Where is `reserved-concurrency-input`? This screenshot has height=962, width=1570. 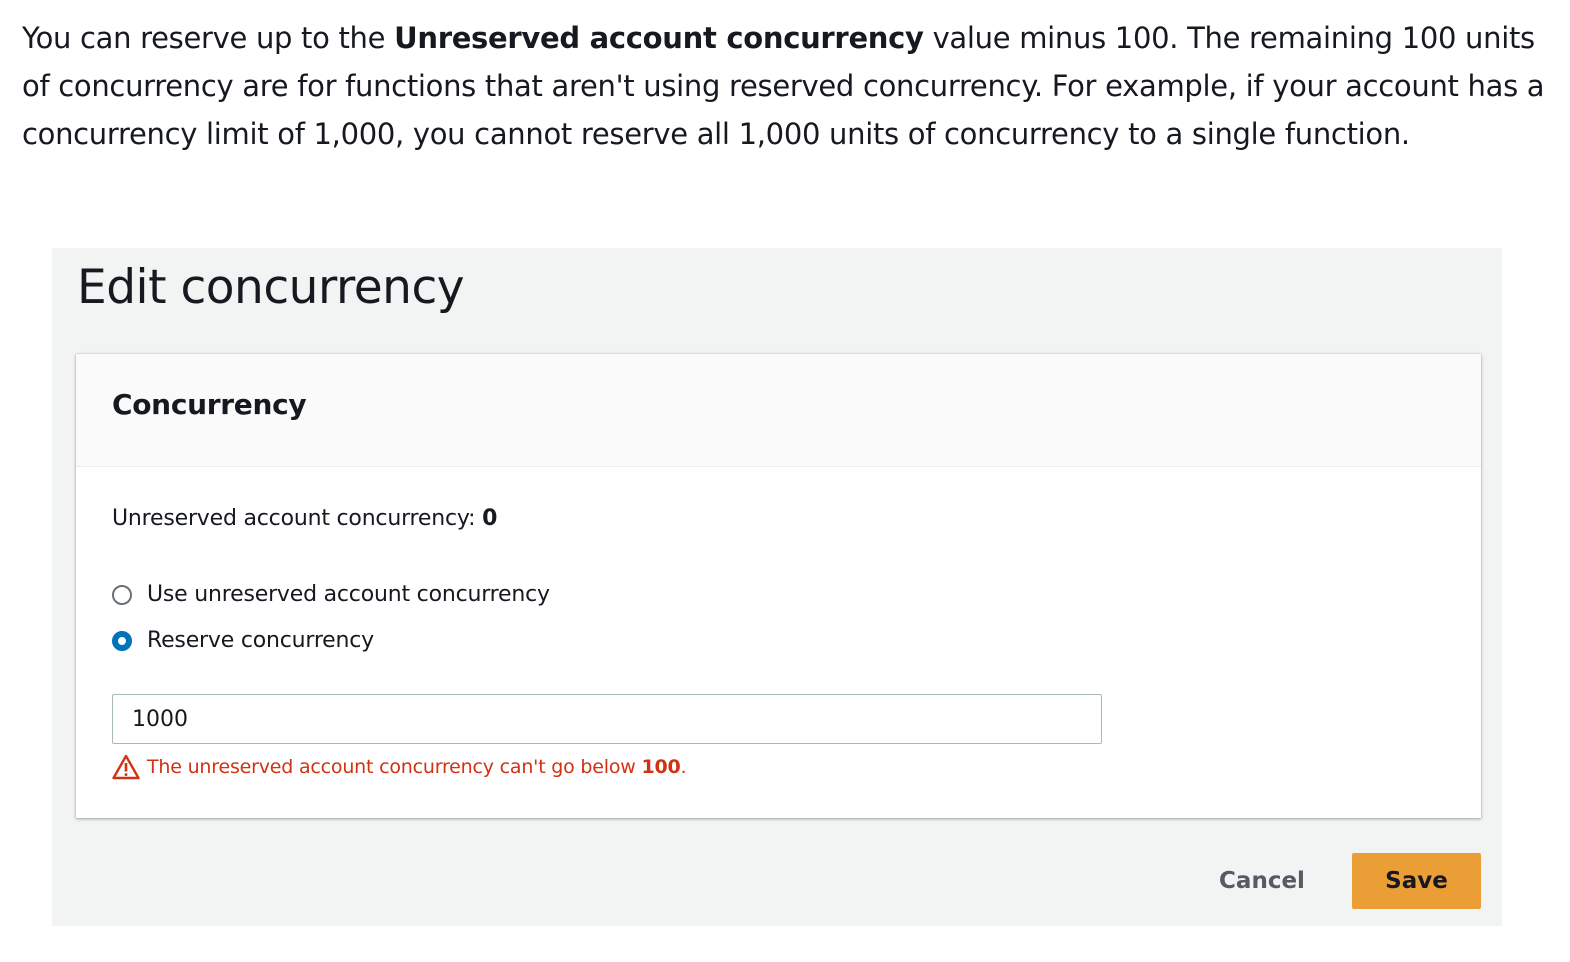
reserved-concurrency-input is located at coordinates (607, 719).